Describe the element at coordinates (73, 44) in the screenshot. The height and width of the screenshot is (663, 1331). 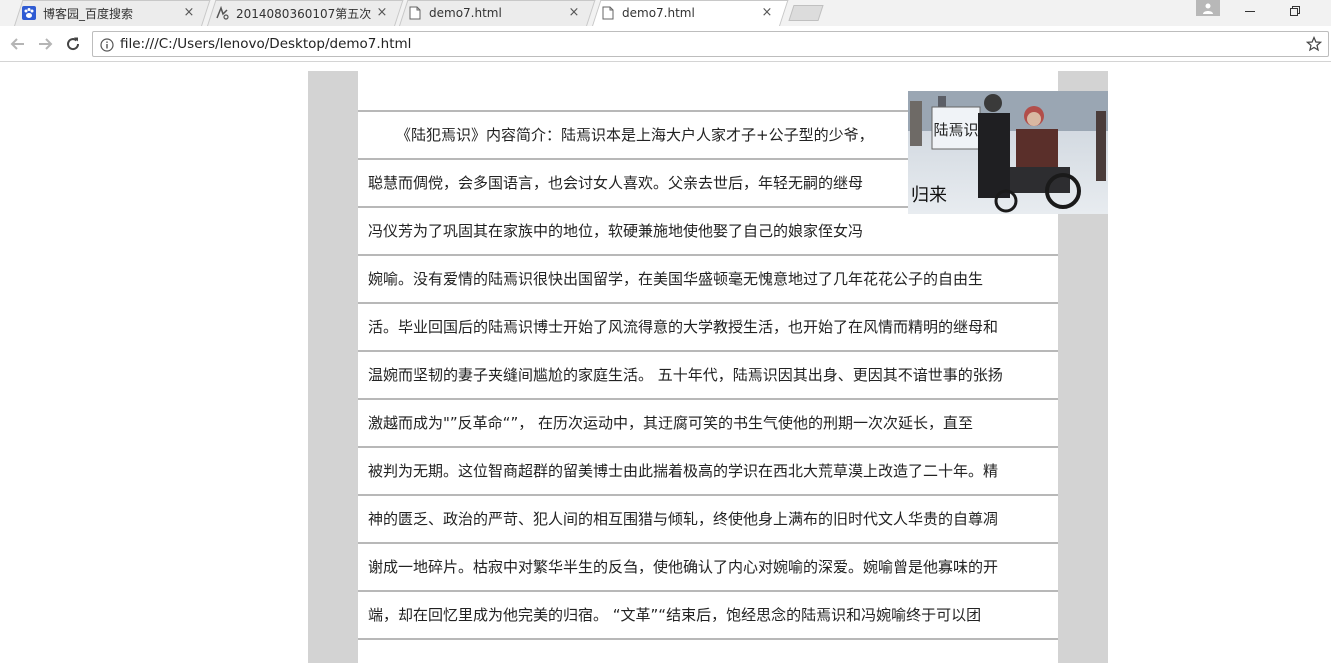
I see `reload-icon` at that location.